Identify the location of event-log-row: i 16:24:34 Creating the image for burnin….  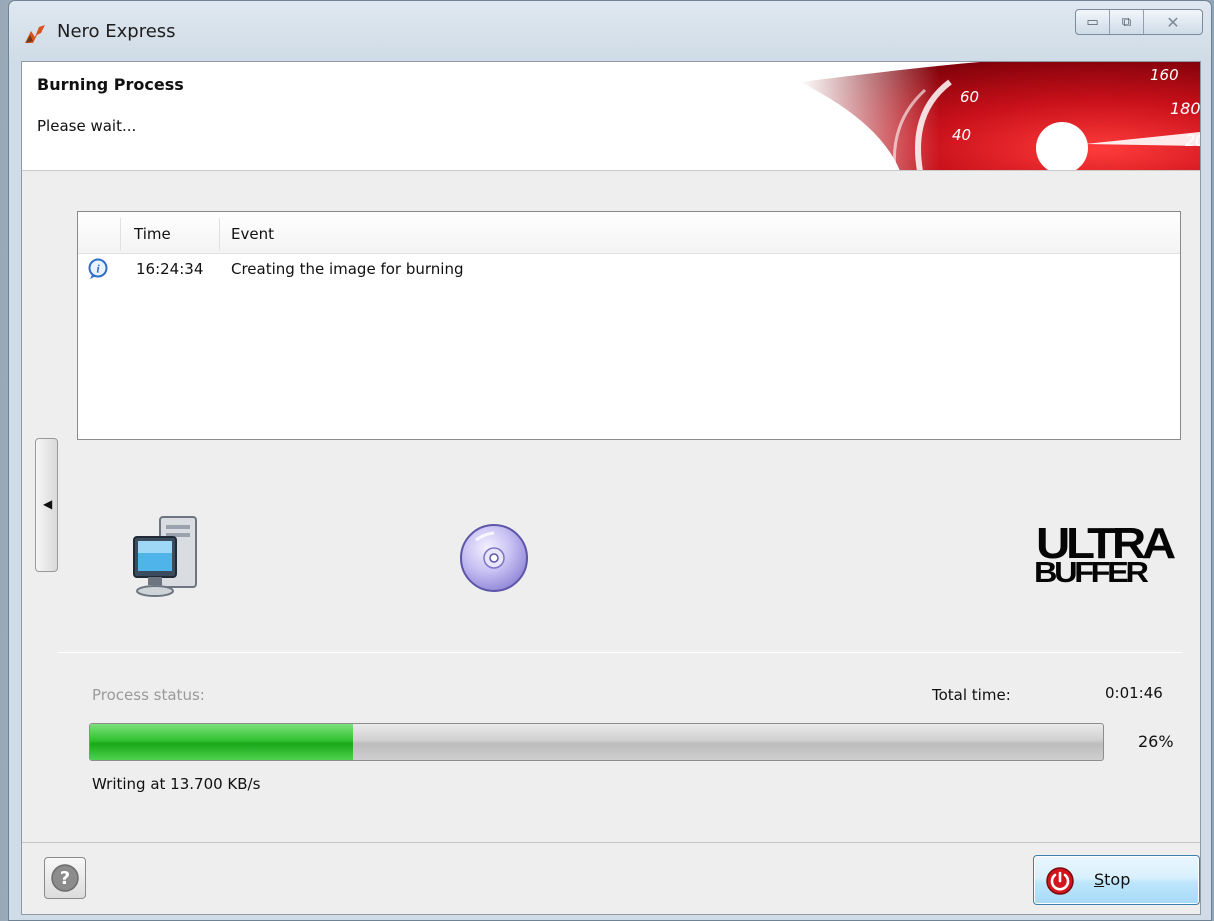
(629, 271).